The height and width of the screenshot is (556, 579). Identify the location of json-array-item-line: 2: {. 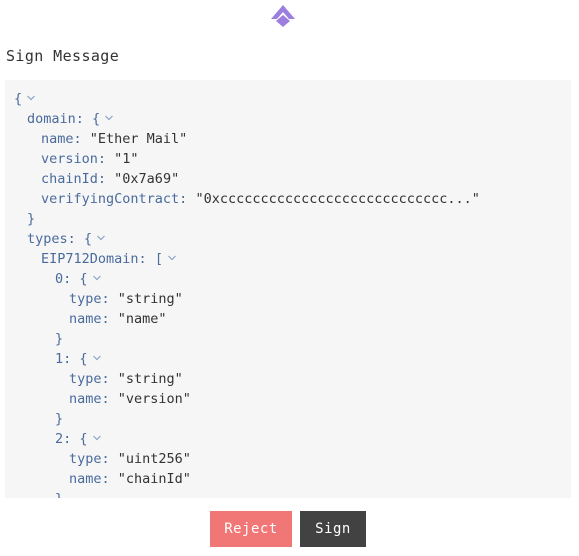
(288, 439).